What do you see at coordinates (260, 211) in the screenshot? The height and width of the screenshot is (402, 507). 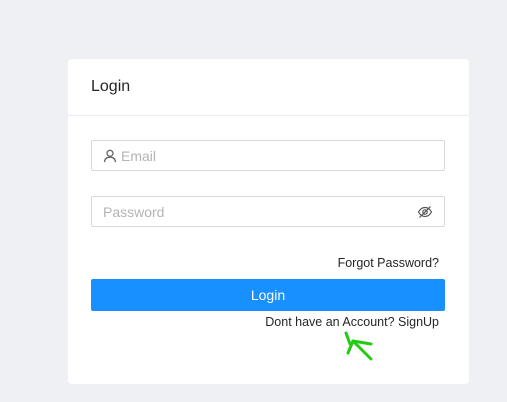 I see `password-input` at bounding box center [260, 211].